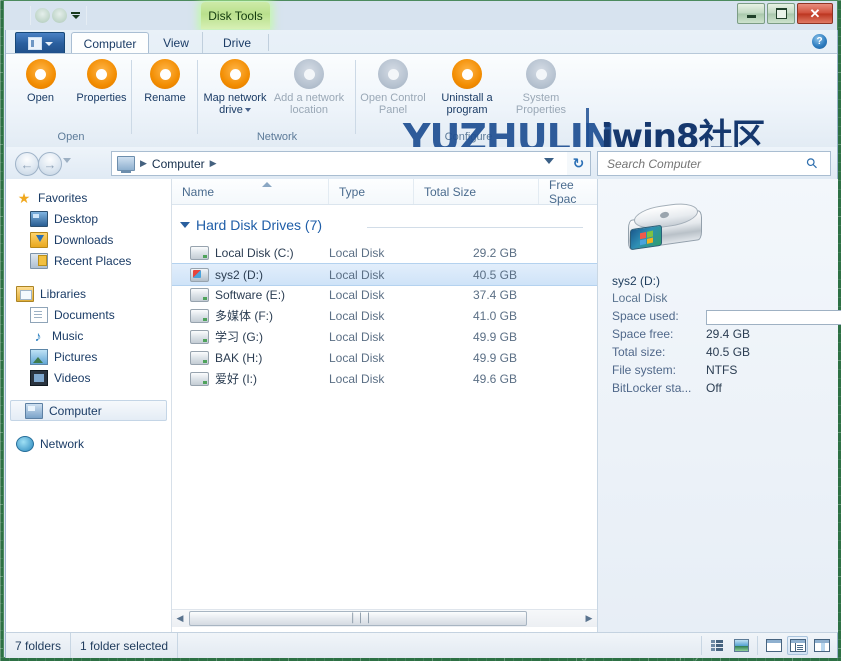 The image size is (841, 661). I want to click on sidebar-item-label: Downloads, so click(84, 239).